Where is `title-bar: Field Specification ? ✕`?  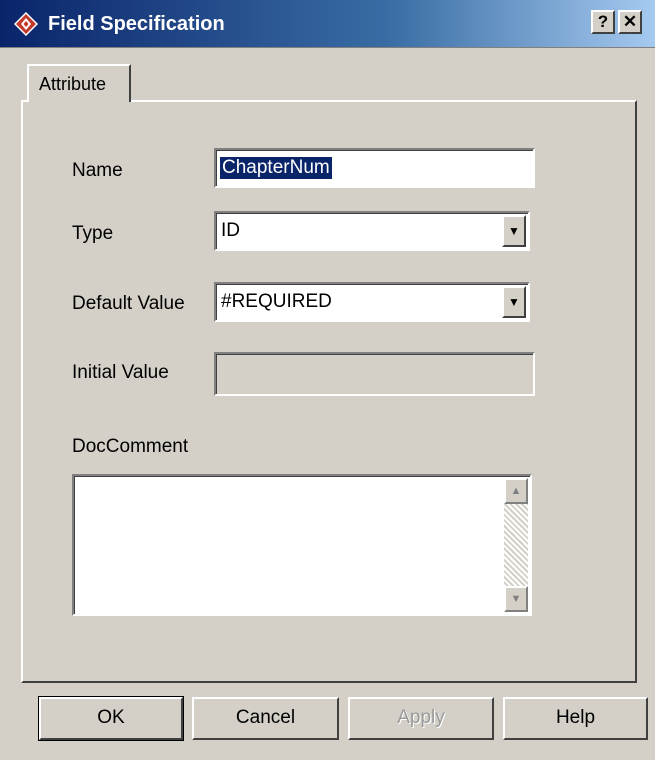 title-bar: Field Specification ? ✕ is located at coordinates (327, 24).